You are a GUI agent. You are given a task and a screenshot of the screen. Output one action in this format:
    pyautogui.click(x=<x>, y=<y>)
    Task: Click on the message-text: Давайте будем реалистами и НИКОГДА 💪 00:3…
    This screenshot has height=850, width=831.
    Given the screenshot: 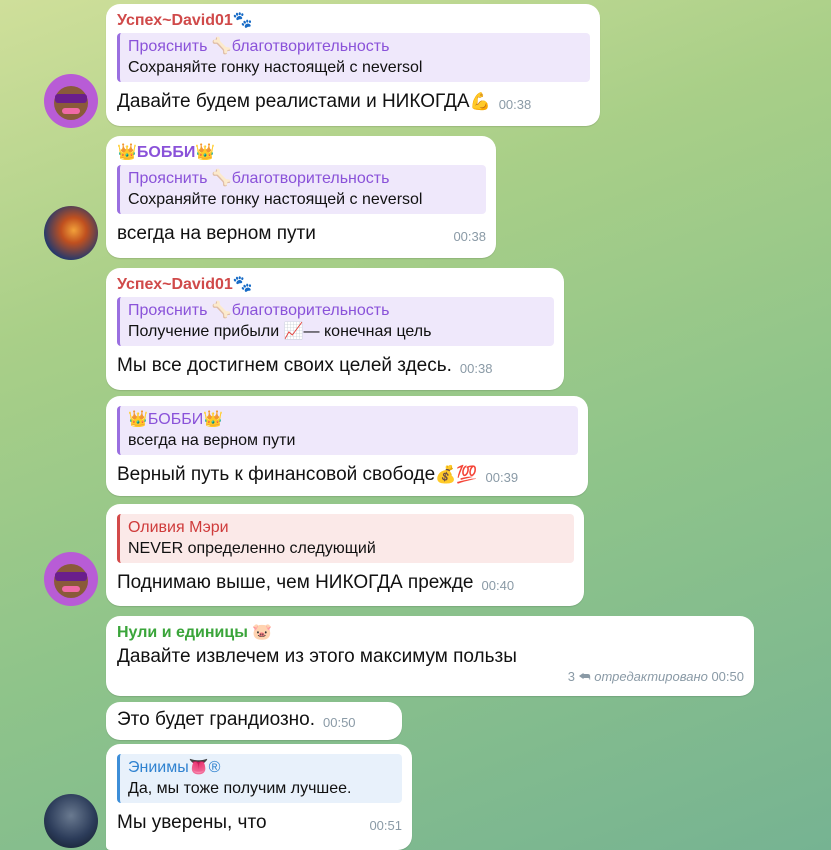 What is the action you would take?
    pyautogui.click(x=353, y=102)
    